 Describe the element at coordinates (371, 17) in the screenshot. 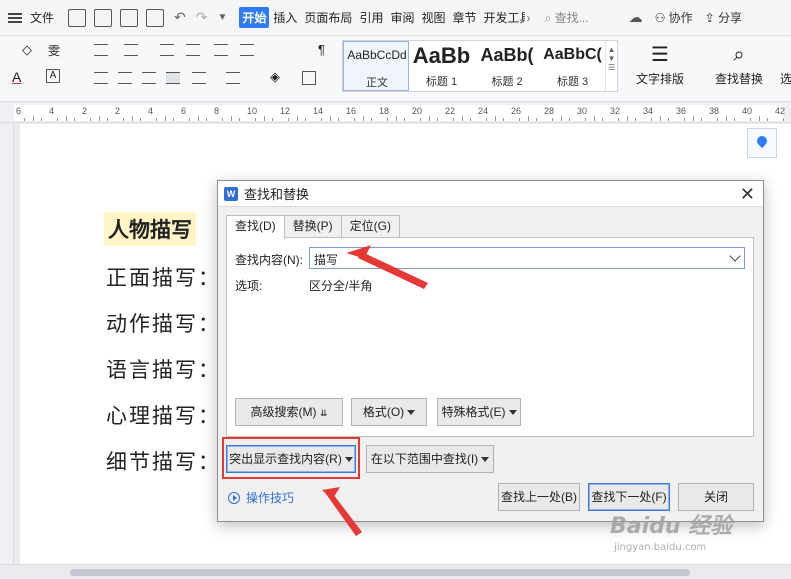

I see `tab-references: 引用` at that location.